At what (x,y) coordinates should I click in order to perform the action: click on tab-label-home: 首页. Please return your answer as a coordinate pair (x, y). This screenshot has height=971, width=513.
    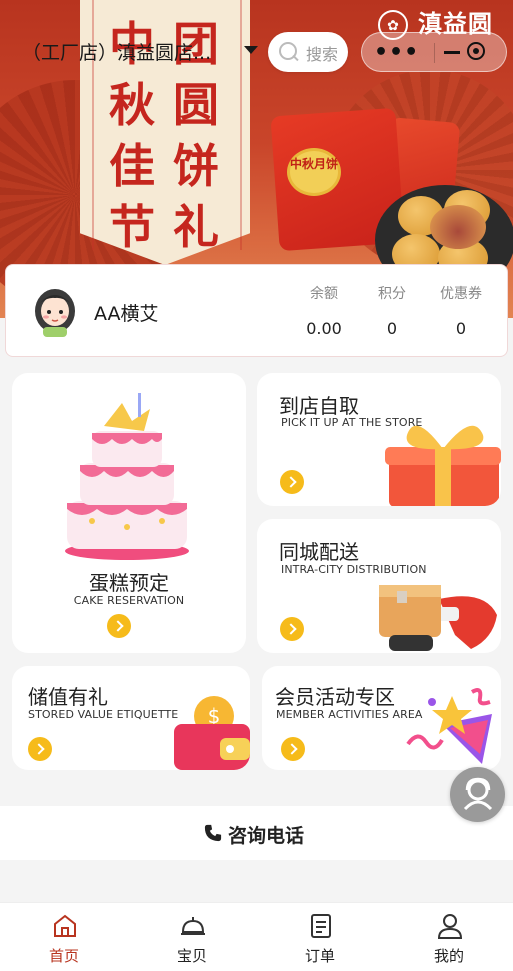
    Looking at the image, I should click on (63, 956).